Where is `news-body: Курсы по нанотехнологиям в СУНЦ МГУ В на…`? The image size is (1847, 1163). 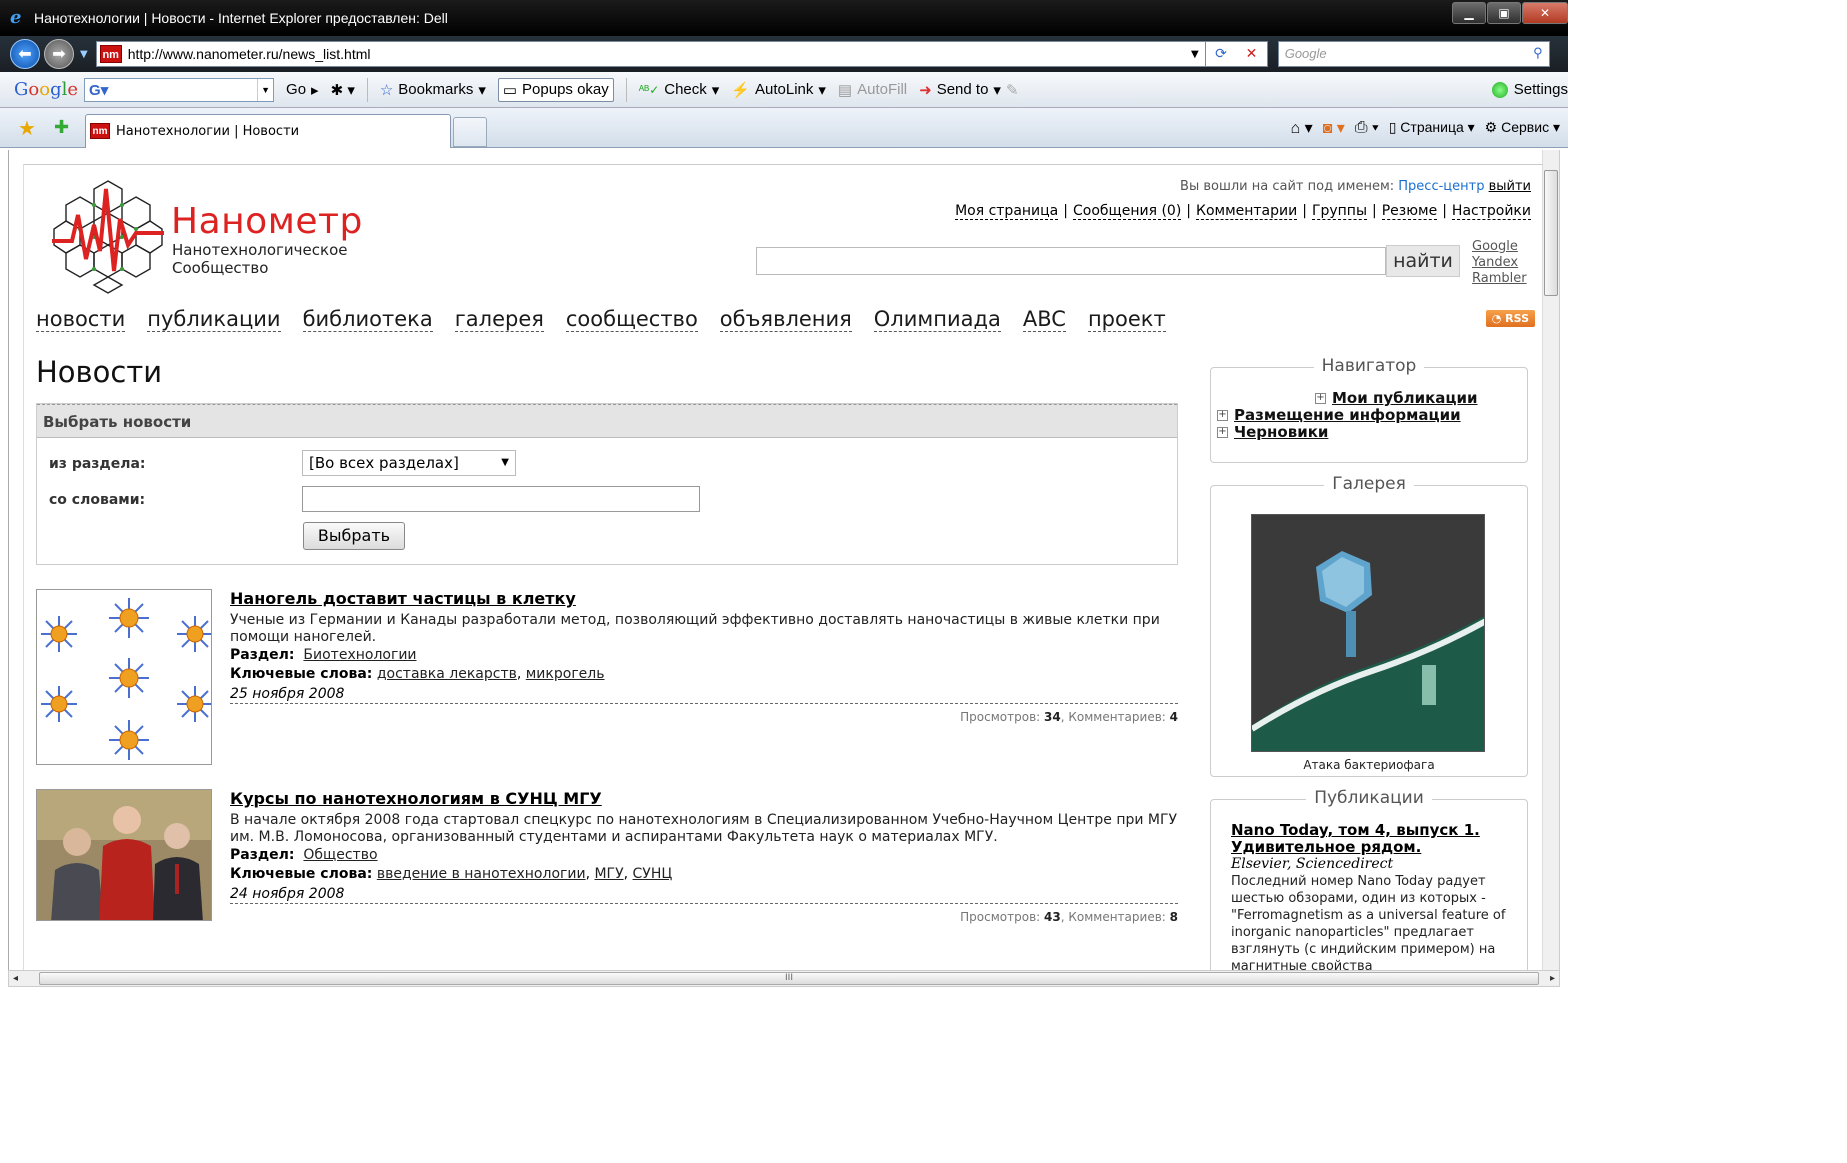 news-body: Курсы по нанотехнологиям в СУНЦ МГУ В на… is located at coordinates (704, 856).